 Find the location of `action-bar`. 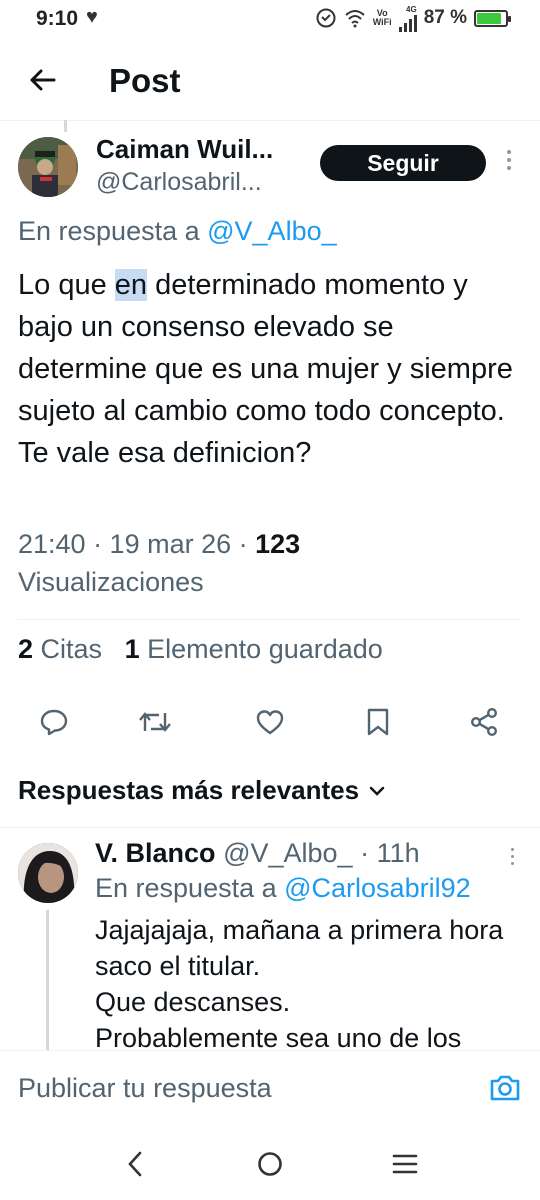

action-bar is located at coordinates (270, 722).